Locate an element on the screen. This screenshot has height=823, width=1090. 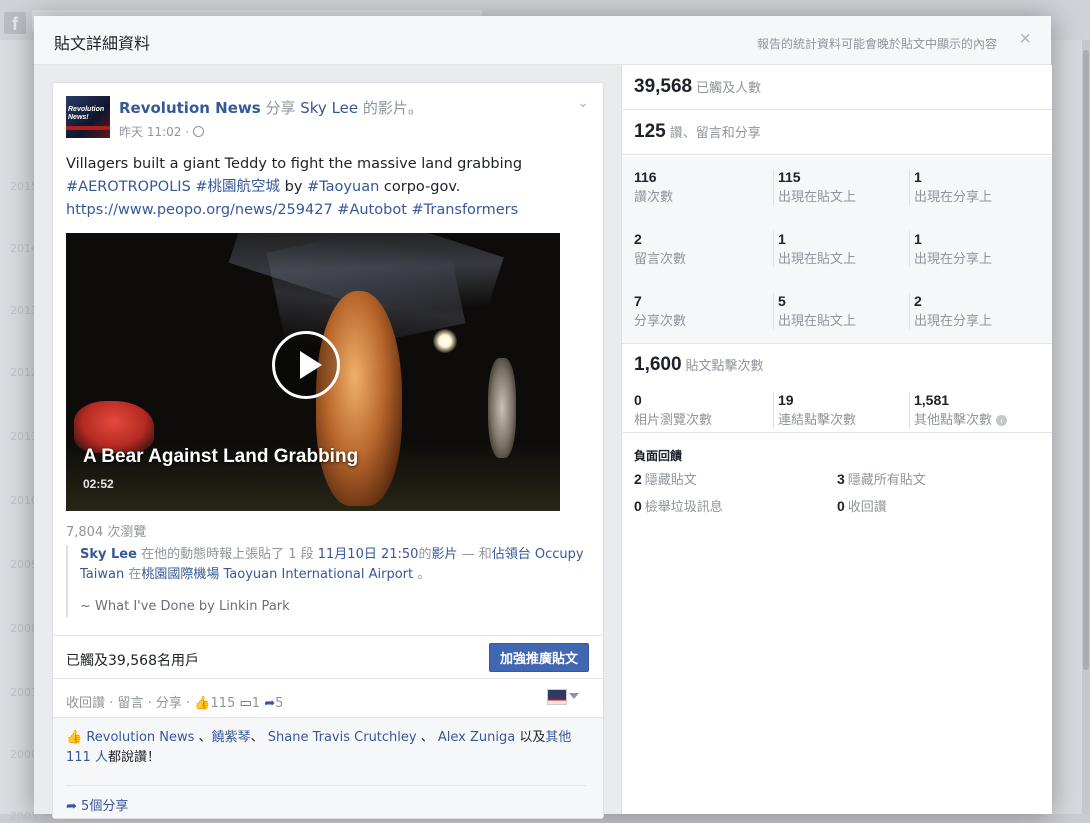
liker-link: 饒紫琴 is located at coordinates (231, 737).